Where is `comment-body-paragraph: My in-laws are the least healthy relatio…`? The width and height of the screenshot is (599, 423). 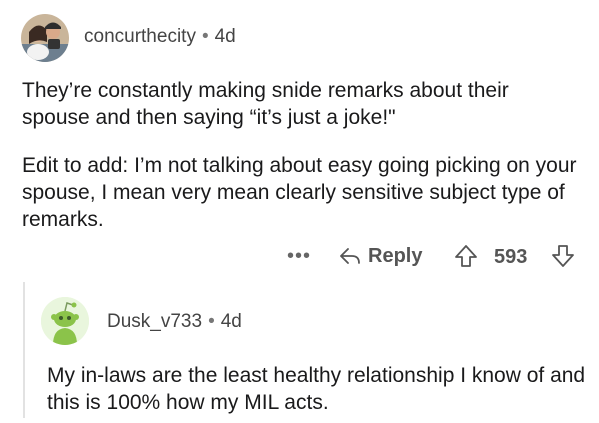
comment-body-paragraph: My in-laws are the least healthy relatio… is located at coordinates (316, 389).